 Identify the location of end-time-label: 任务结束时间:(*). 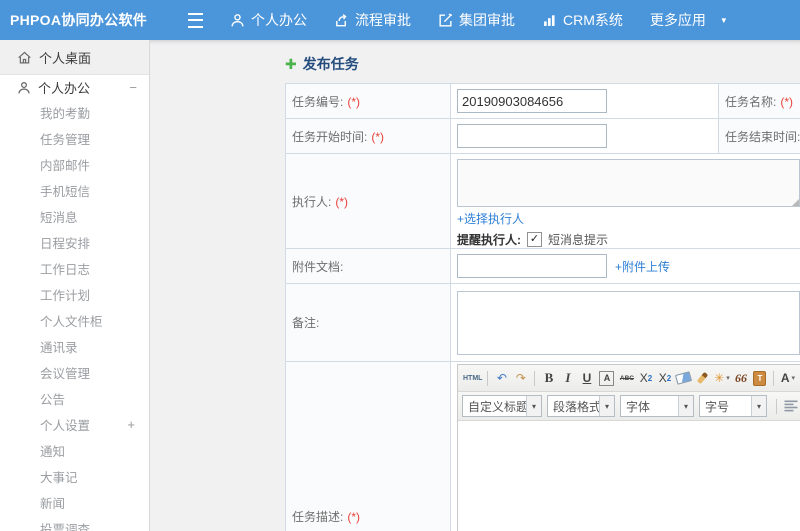
(759, 136).